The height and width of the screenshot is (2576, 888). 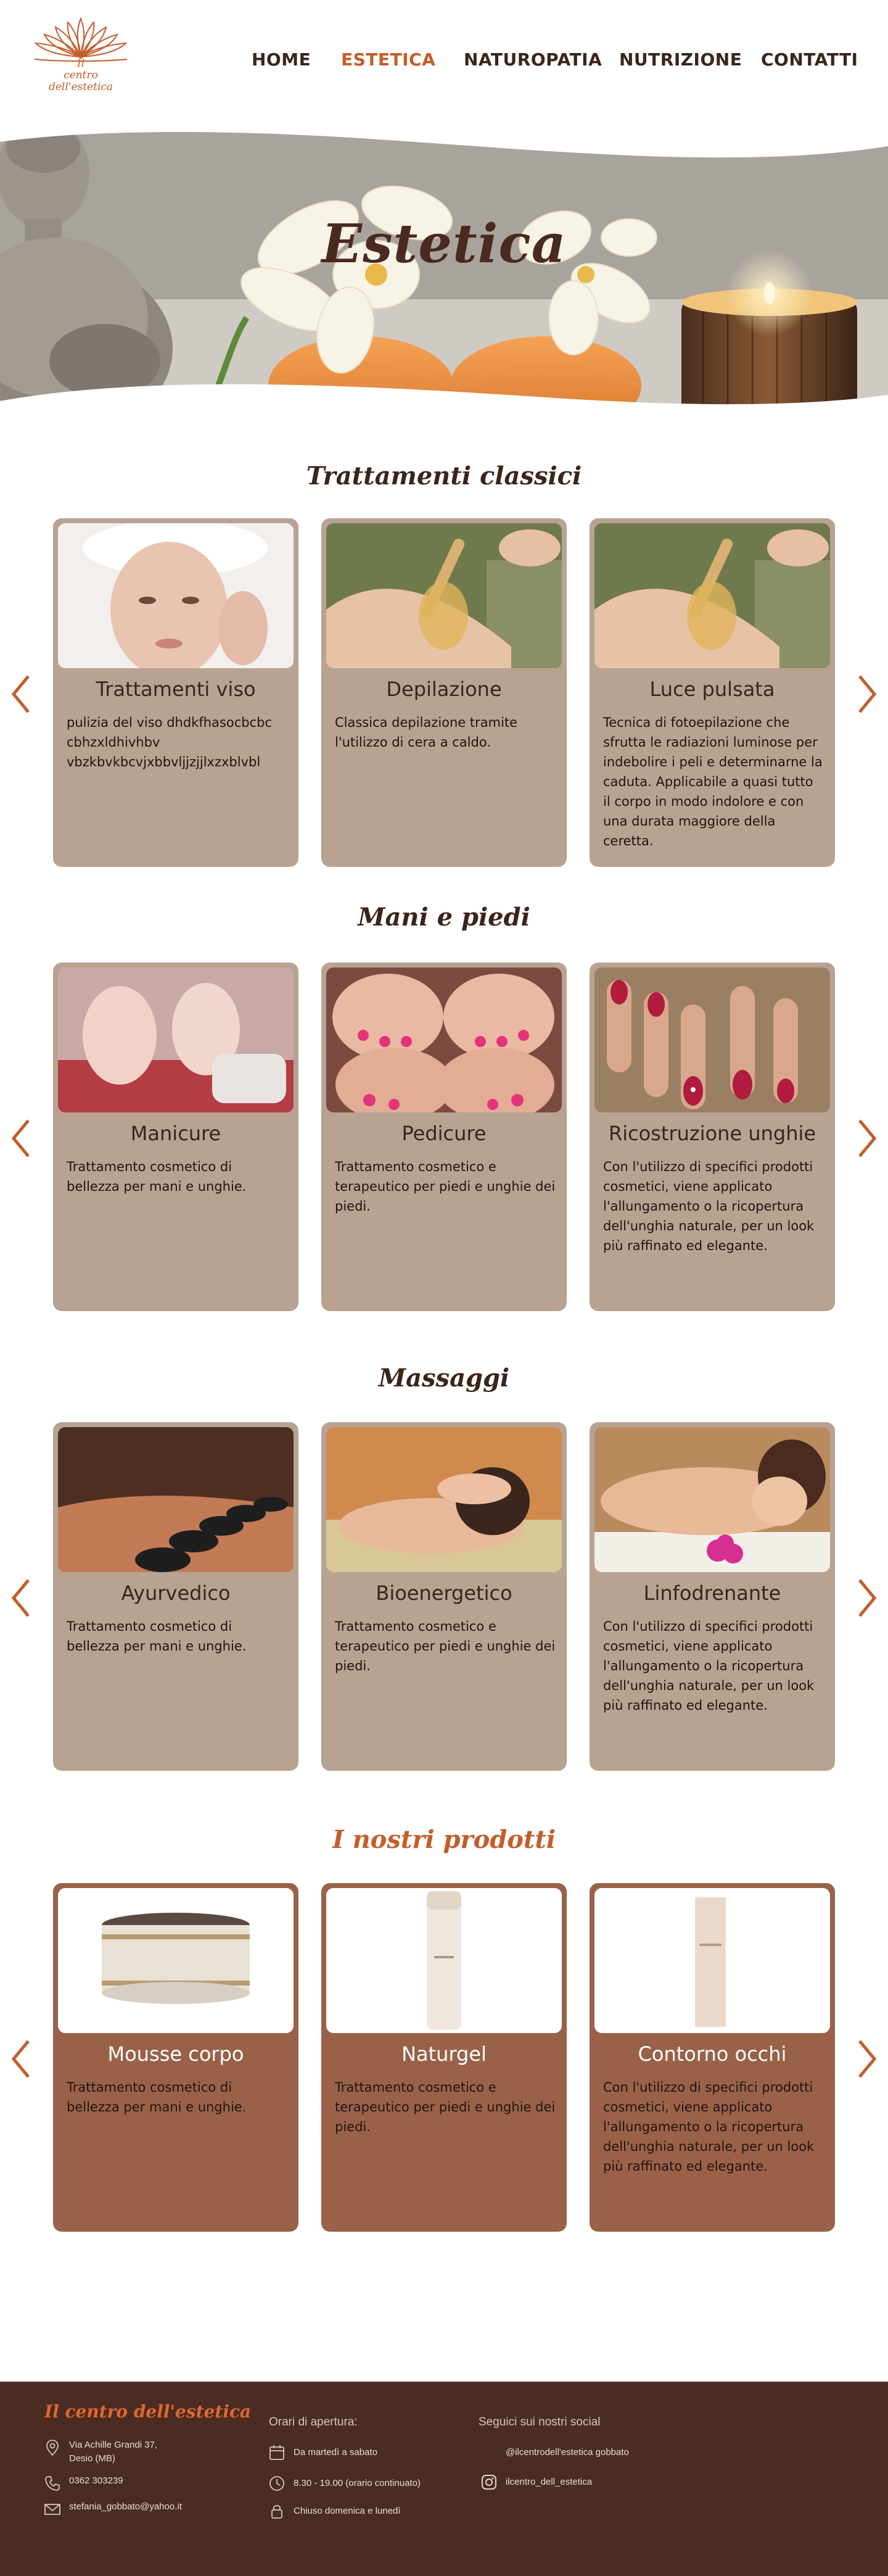 I want to click on instagram-handle: ilcentro_dell_estetica, so click(x=549, y=2482).